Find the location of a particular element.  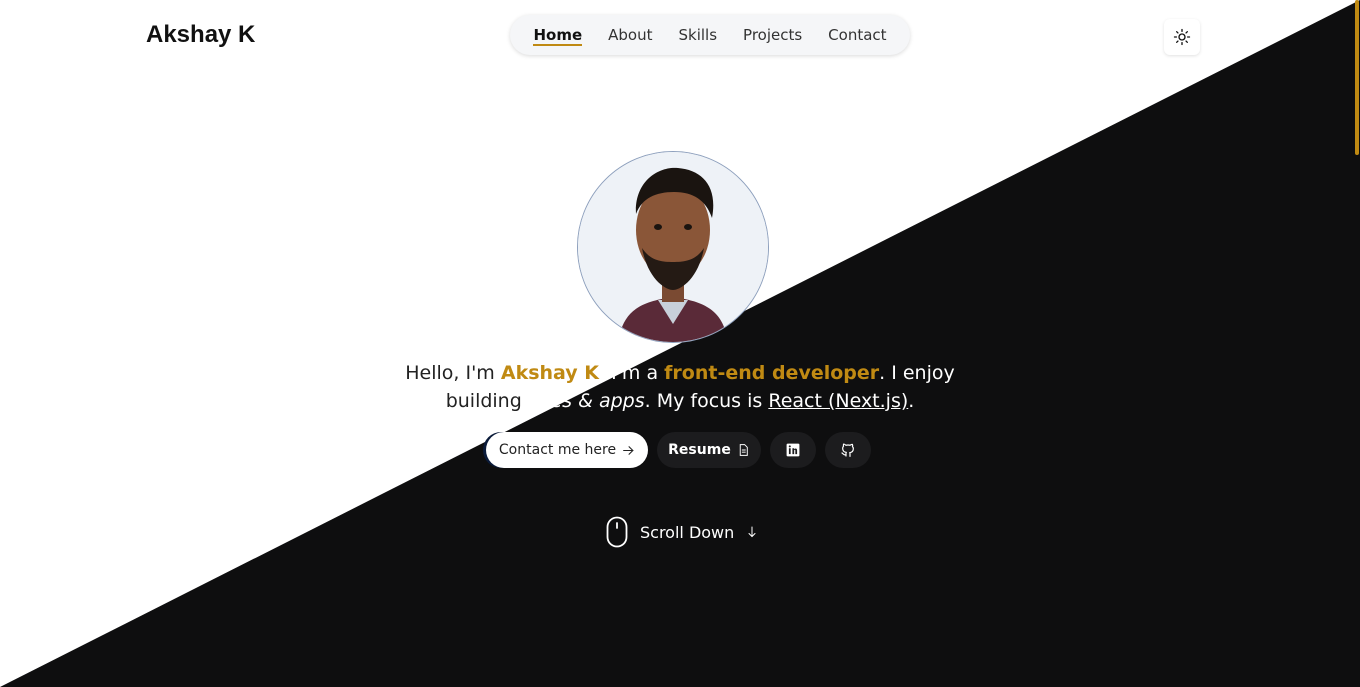

scroll-down-link: Scroll Down is located at coordinates (682, 532).